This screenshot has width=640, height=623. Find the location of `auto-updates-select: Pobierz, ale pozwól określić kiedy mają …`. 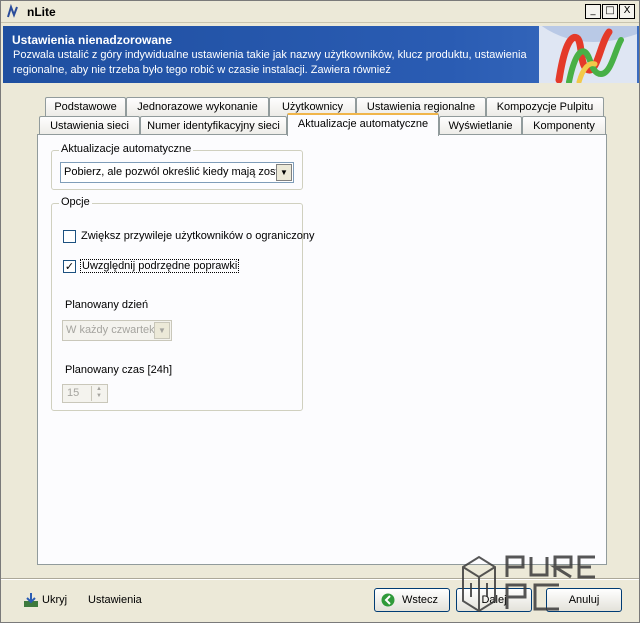

auto-updates-select: Pobierz, ale pozwól określić kiedy mają … is located at coordinates (177, 172).